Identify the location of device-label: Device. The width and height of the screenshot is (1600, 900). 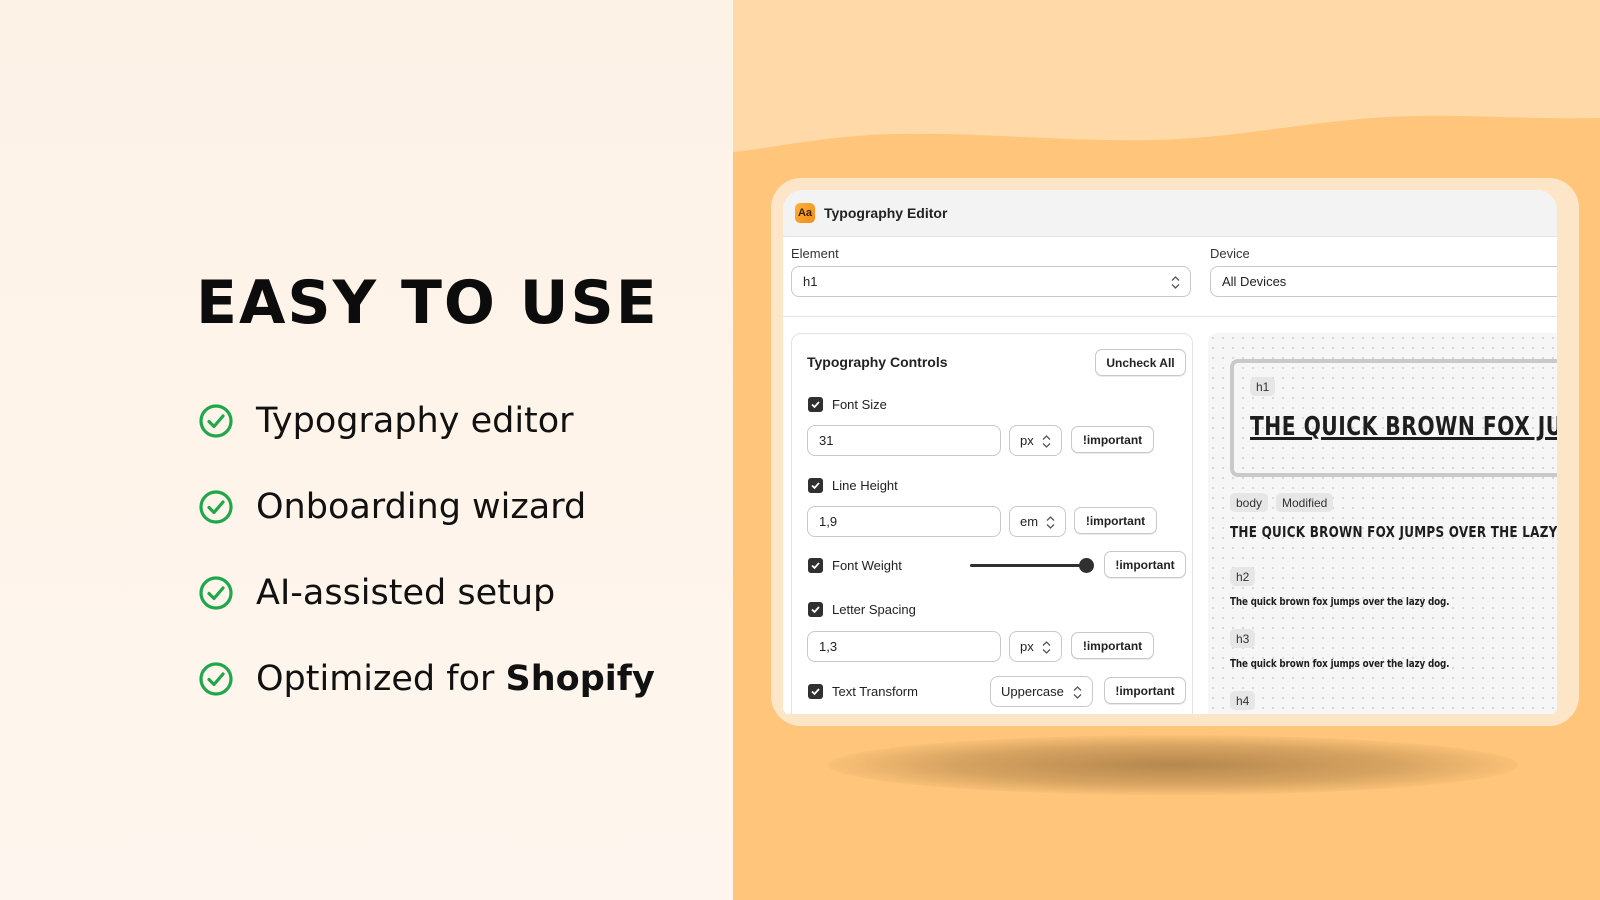
(1230, 253).